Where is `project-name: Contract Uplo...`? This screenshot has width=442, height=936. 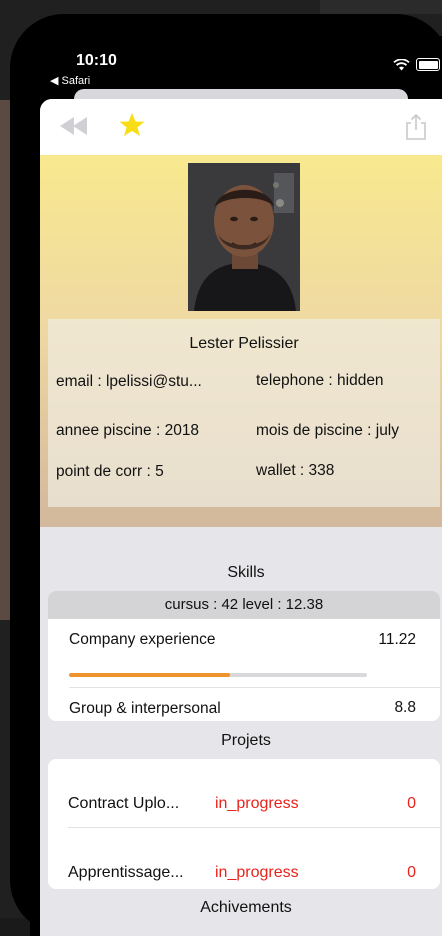 project-name: Contract Uplo... is located at coordinates (124, 803).